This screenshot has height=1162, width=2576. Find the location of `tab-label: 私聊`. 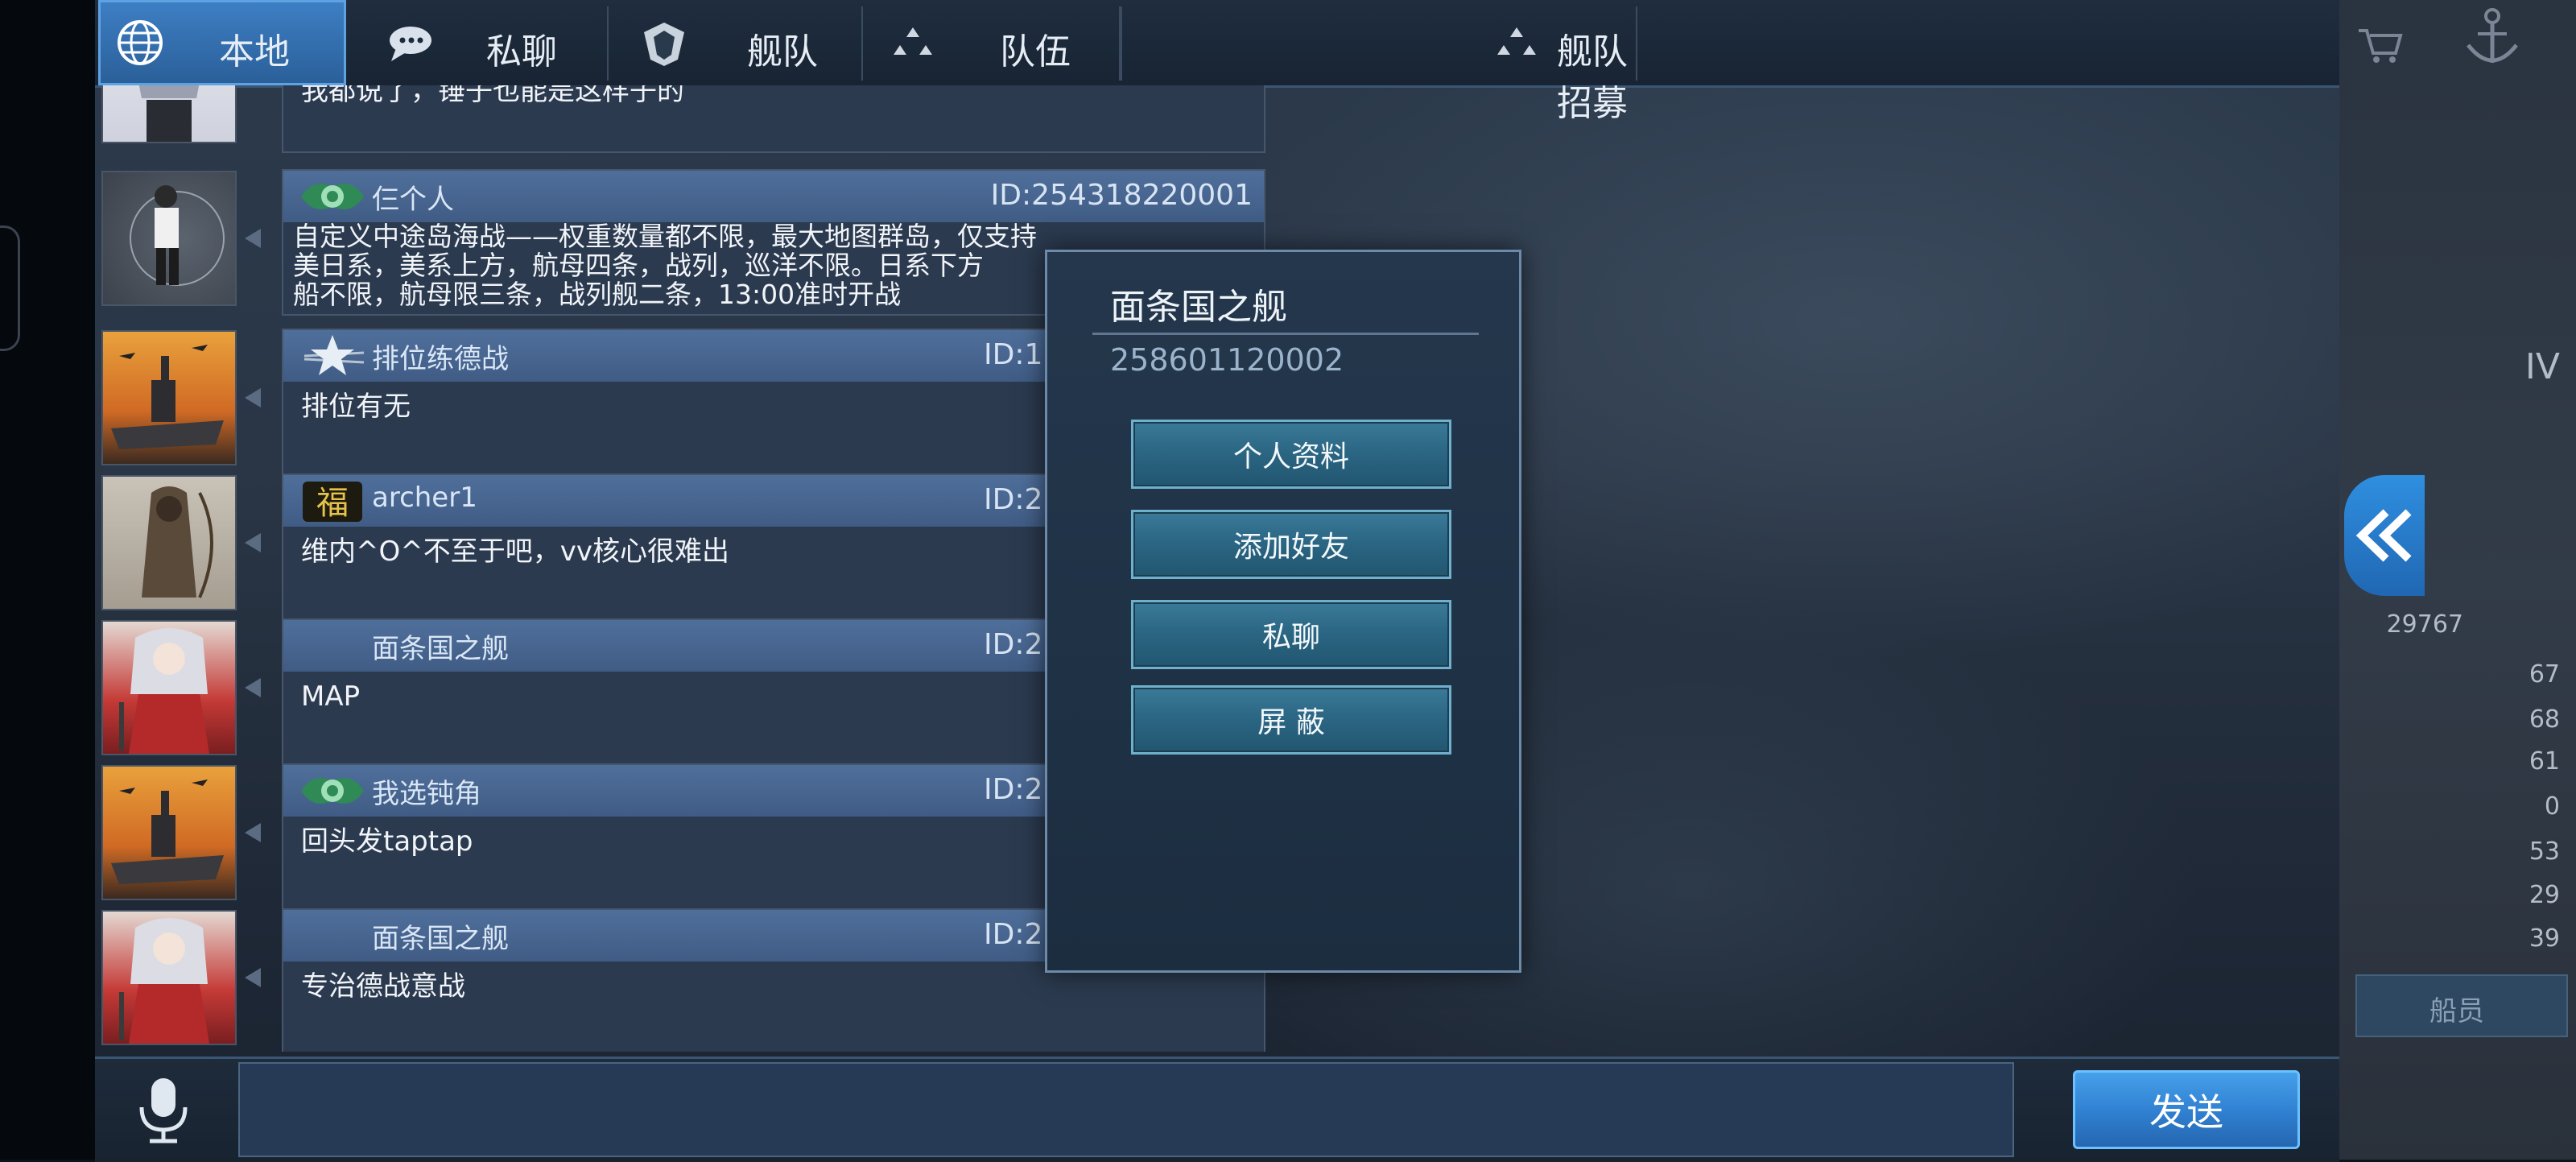

tab-label: 私聊 is located at coordinates (521, 51).